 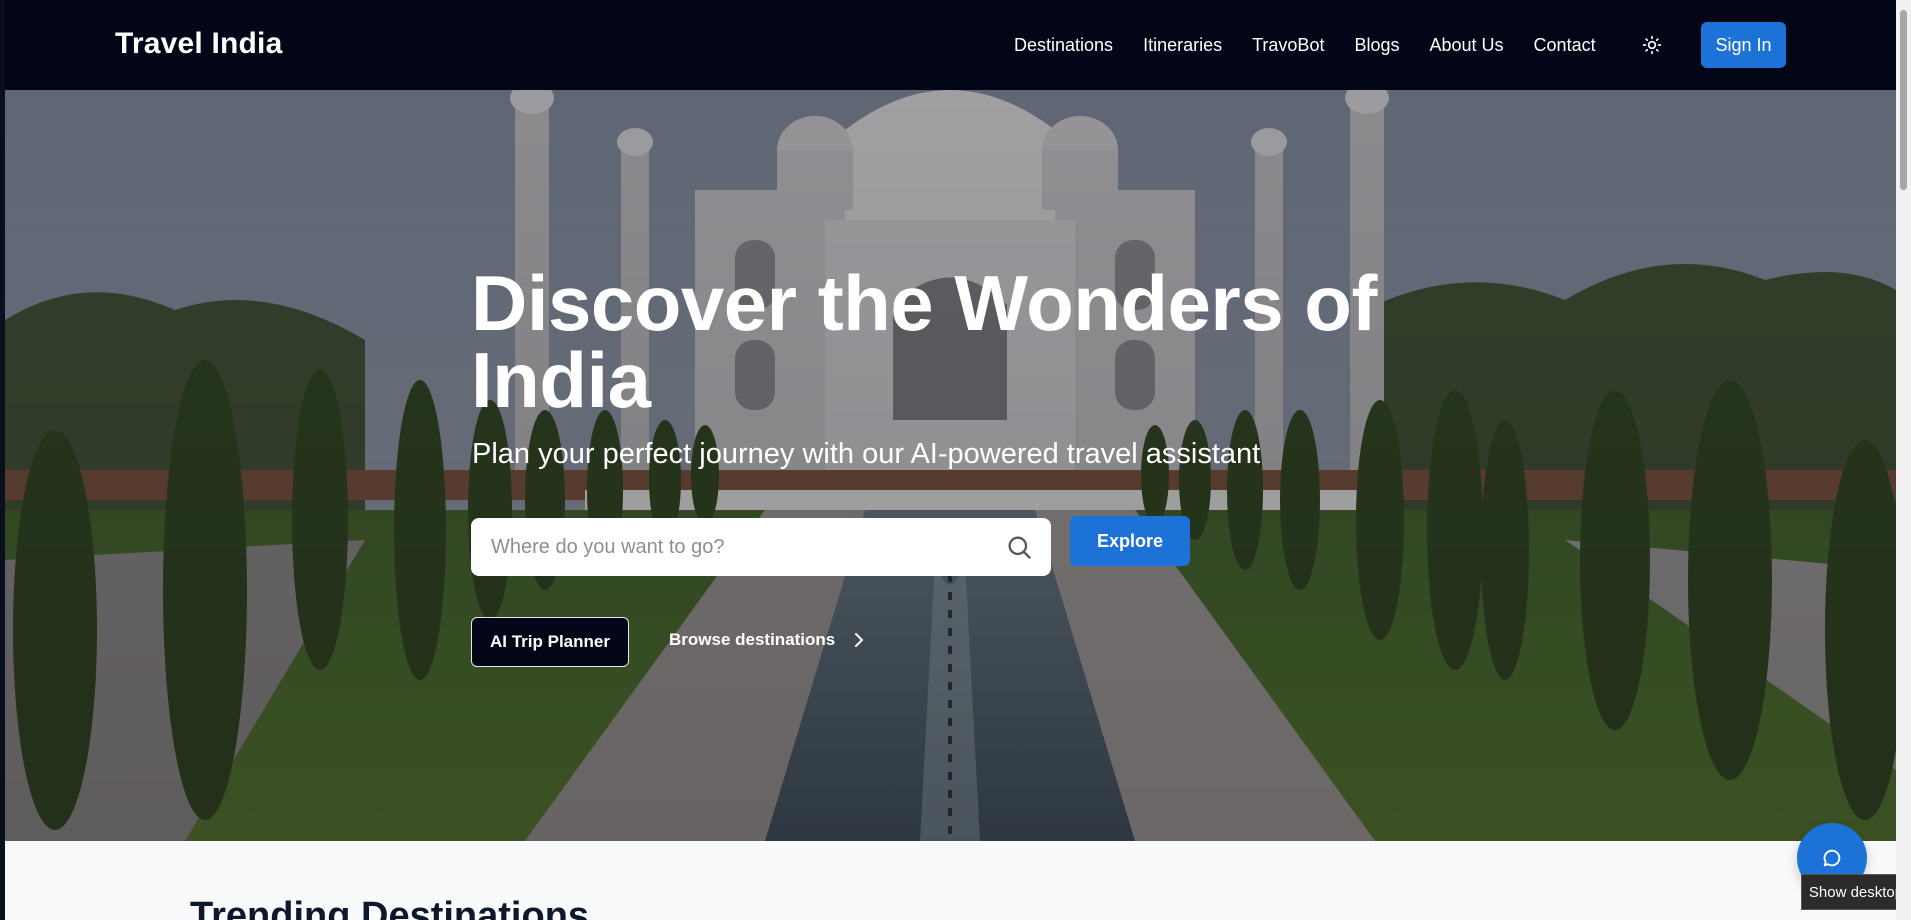 I want to click on page-scrollbar, so click(x=1903, y=460).